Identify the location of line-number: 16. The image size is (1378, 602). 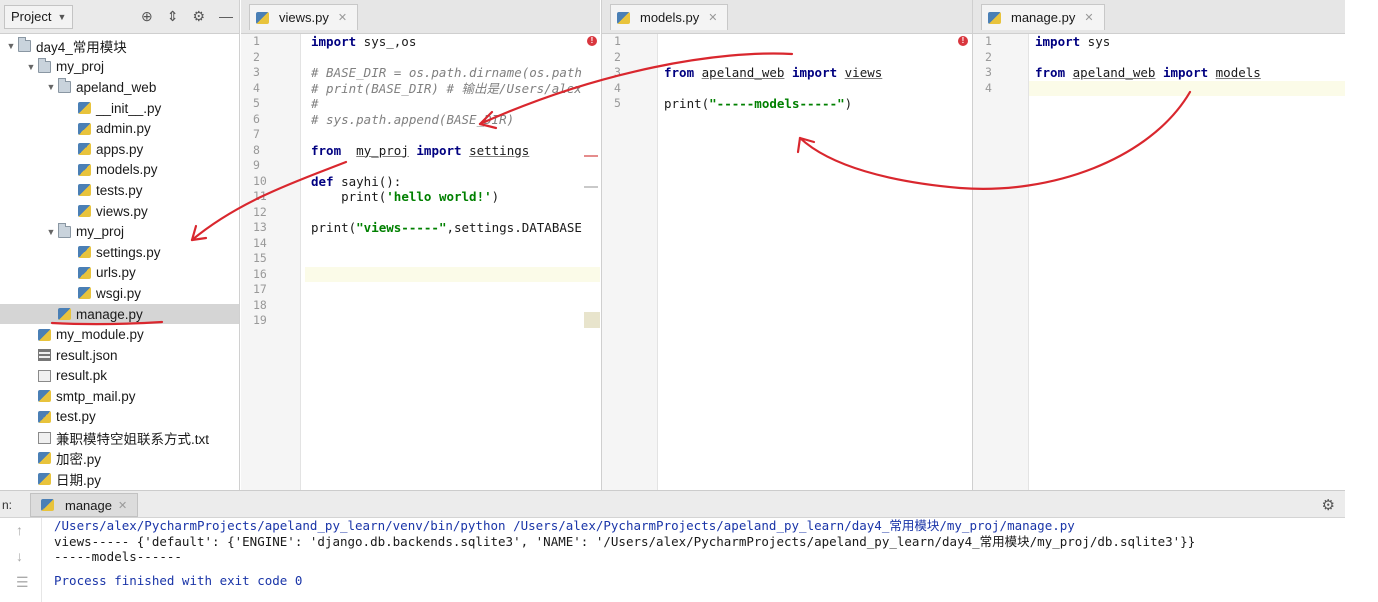
(260, 273).